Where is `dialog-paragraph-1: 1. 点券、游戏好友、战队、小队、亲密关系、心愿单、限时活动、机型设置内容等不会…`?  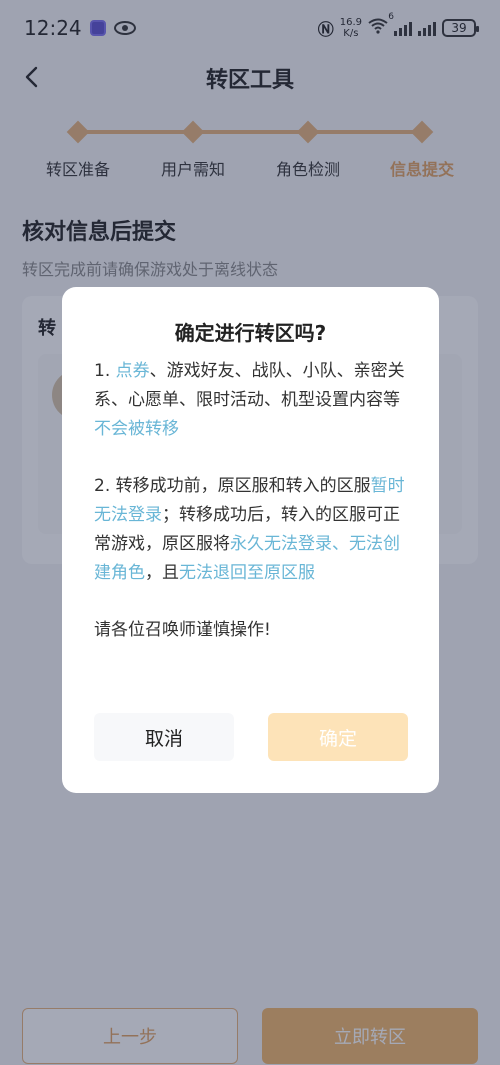 dialog-paragraph-1: 1. 点券、游戏好友、战队、小队、亲密关系、心愿单、限时活动、机型设置内容等不会… is located at coordinates (249, 400).